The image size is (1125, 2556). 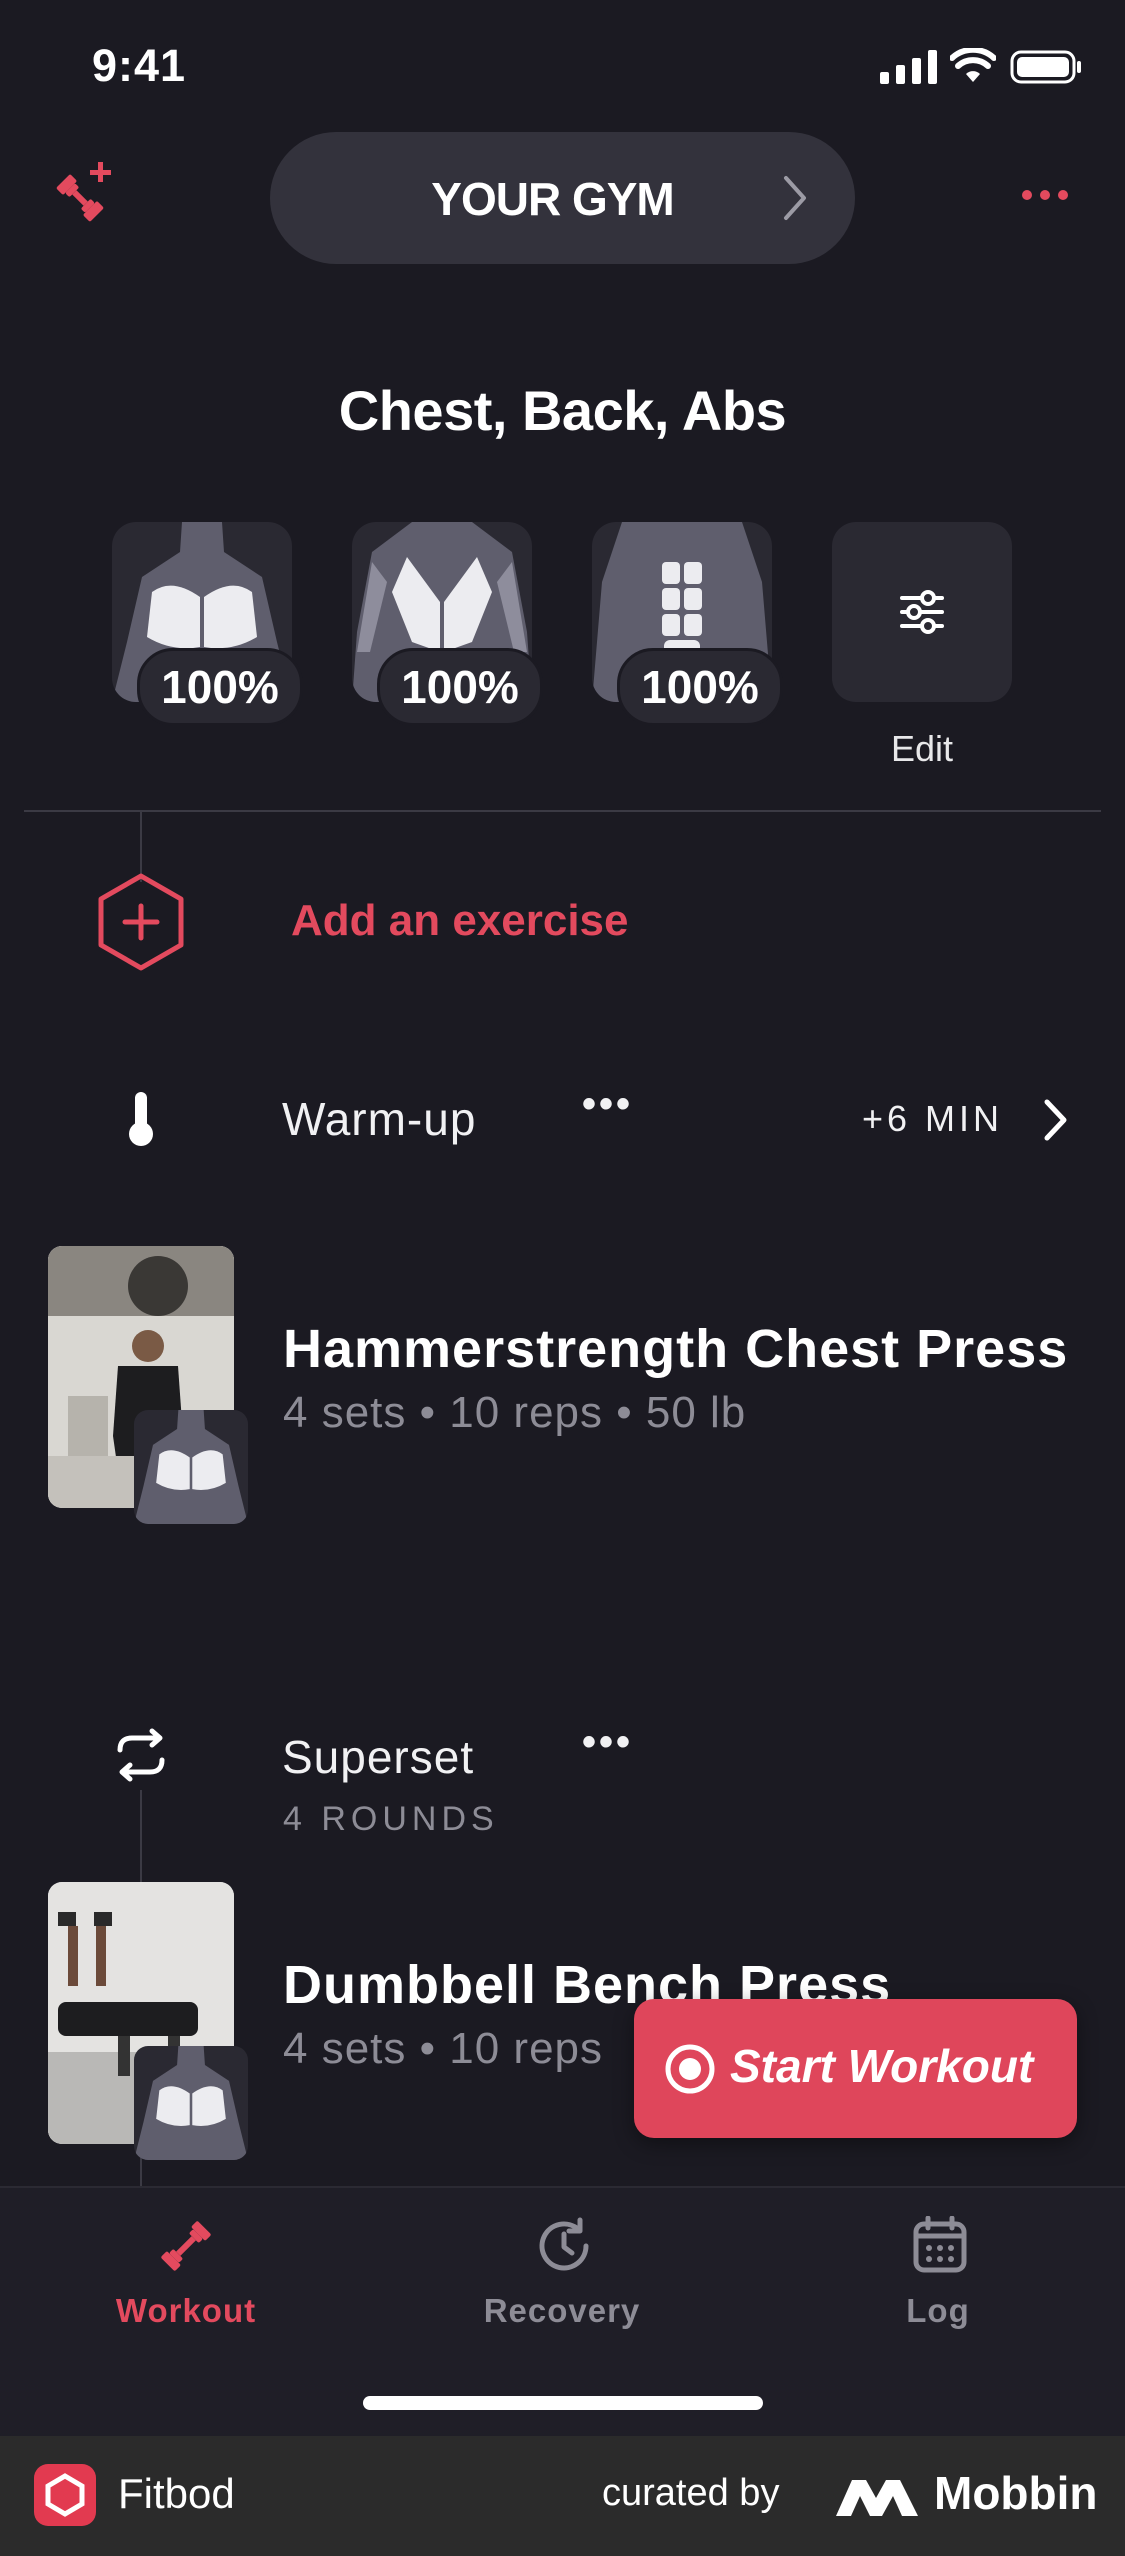 I want to click on workout-title: Chest, Back, Abs, so click(x=562, y=410).